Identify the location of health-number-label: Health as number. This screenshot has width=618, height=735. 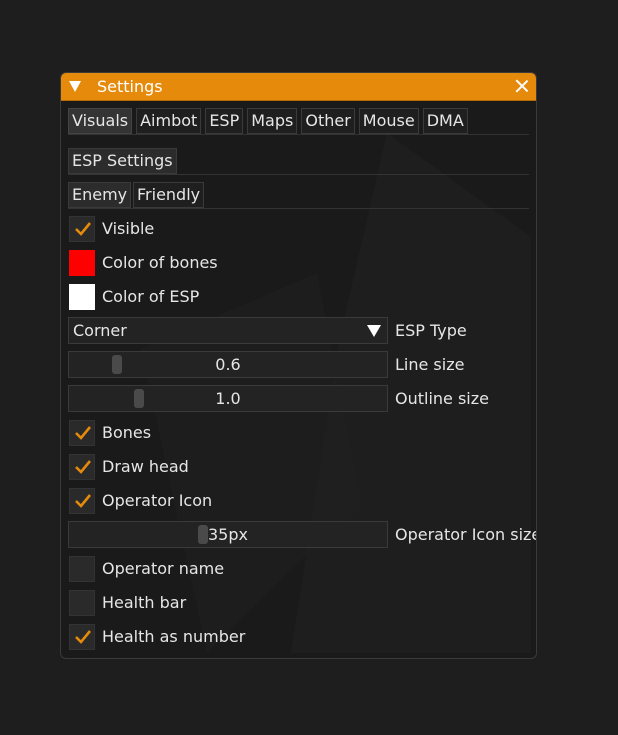
(174, 636).